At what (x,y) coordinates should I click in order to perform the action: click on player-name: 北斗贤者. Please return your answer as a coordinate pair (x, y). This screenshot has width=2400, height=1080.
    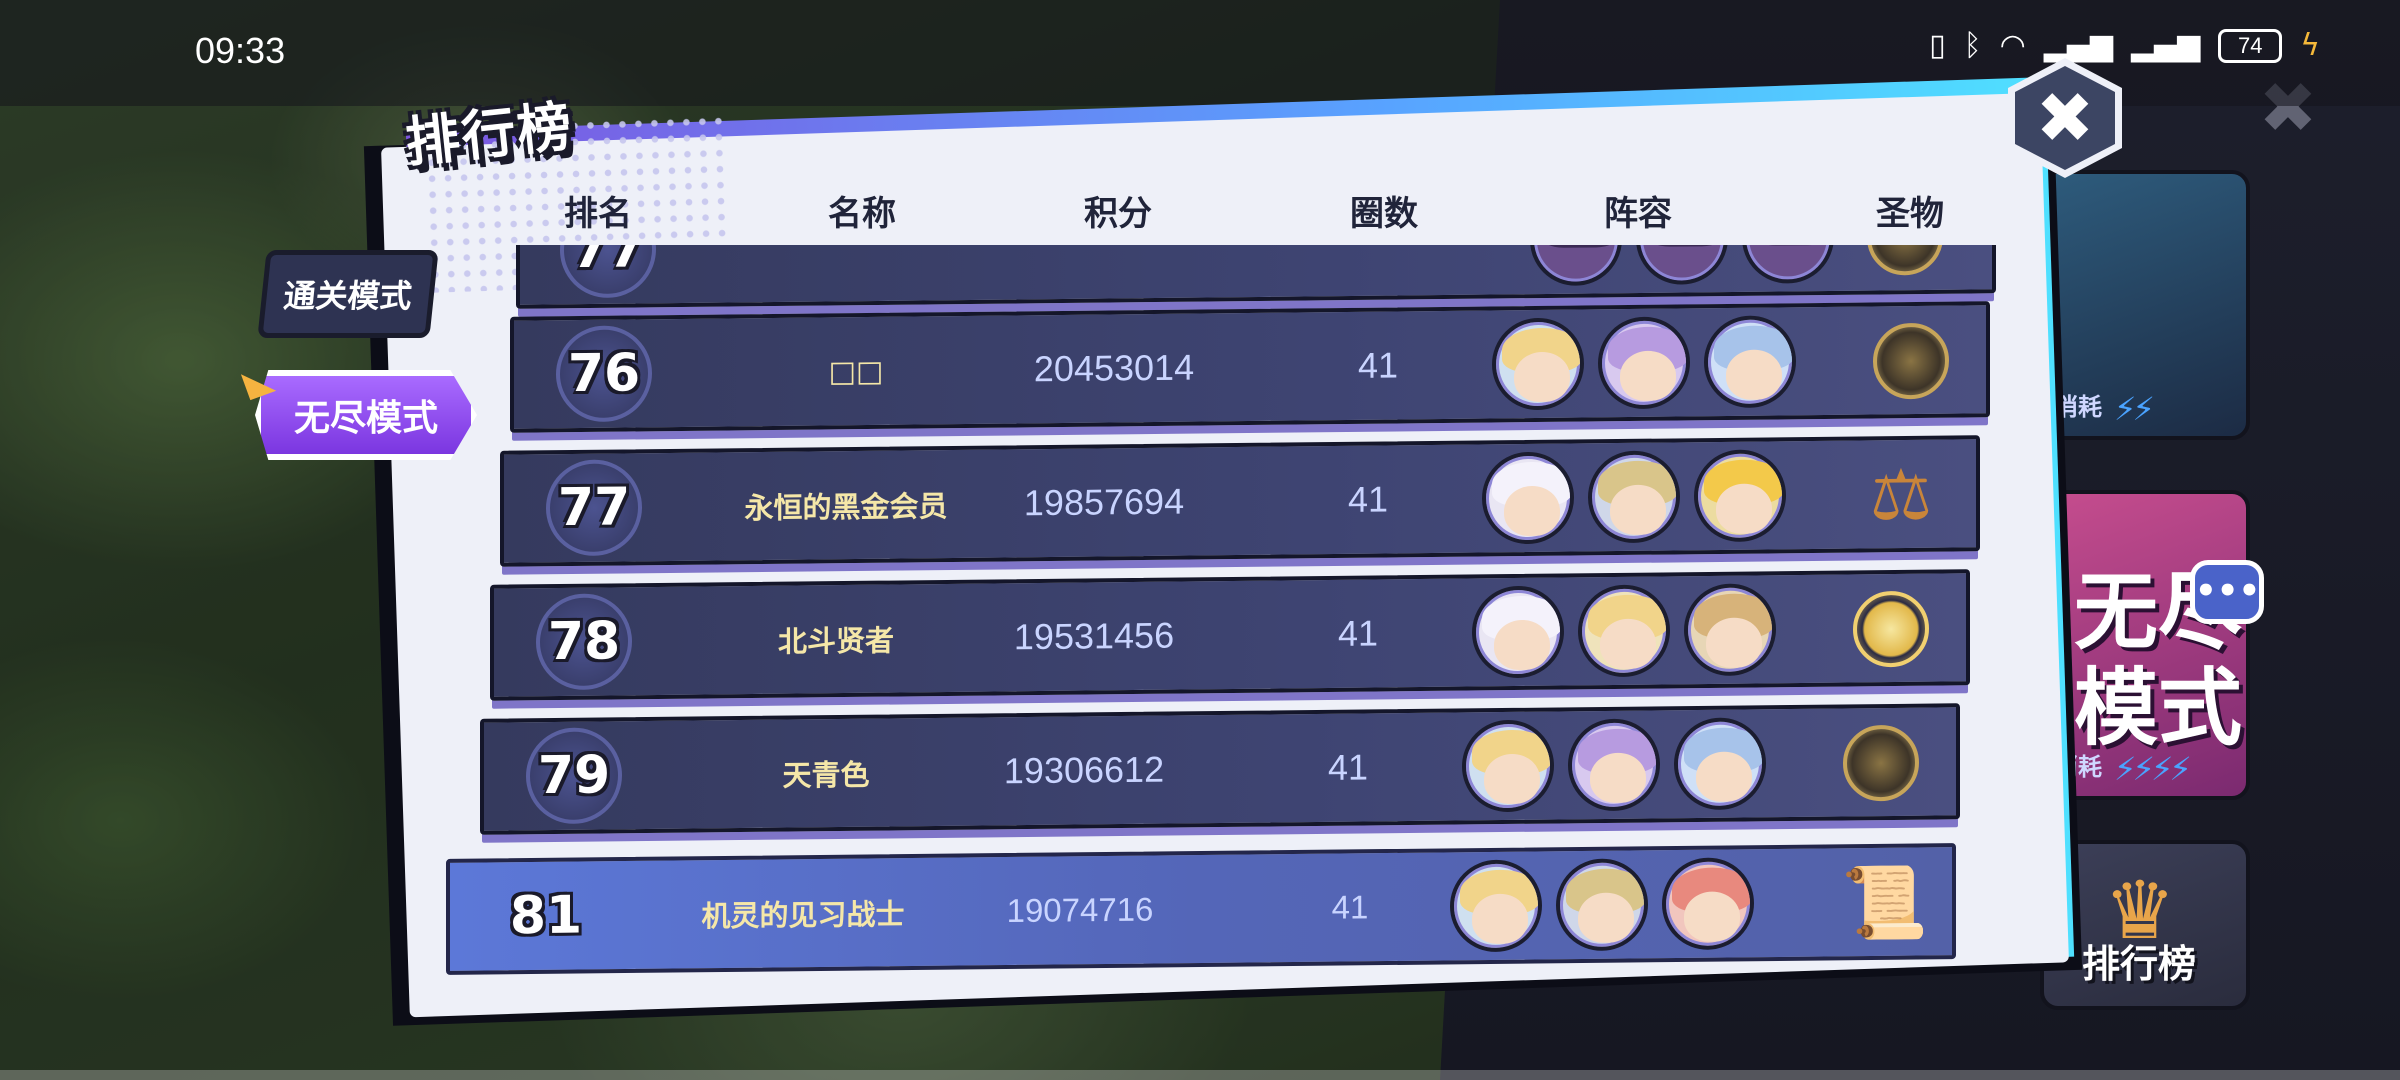
    Looking at the image, I should click on (836, 641).